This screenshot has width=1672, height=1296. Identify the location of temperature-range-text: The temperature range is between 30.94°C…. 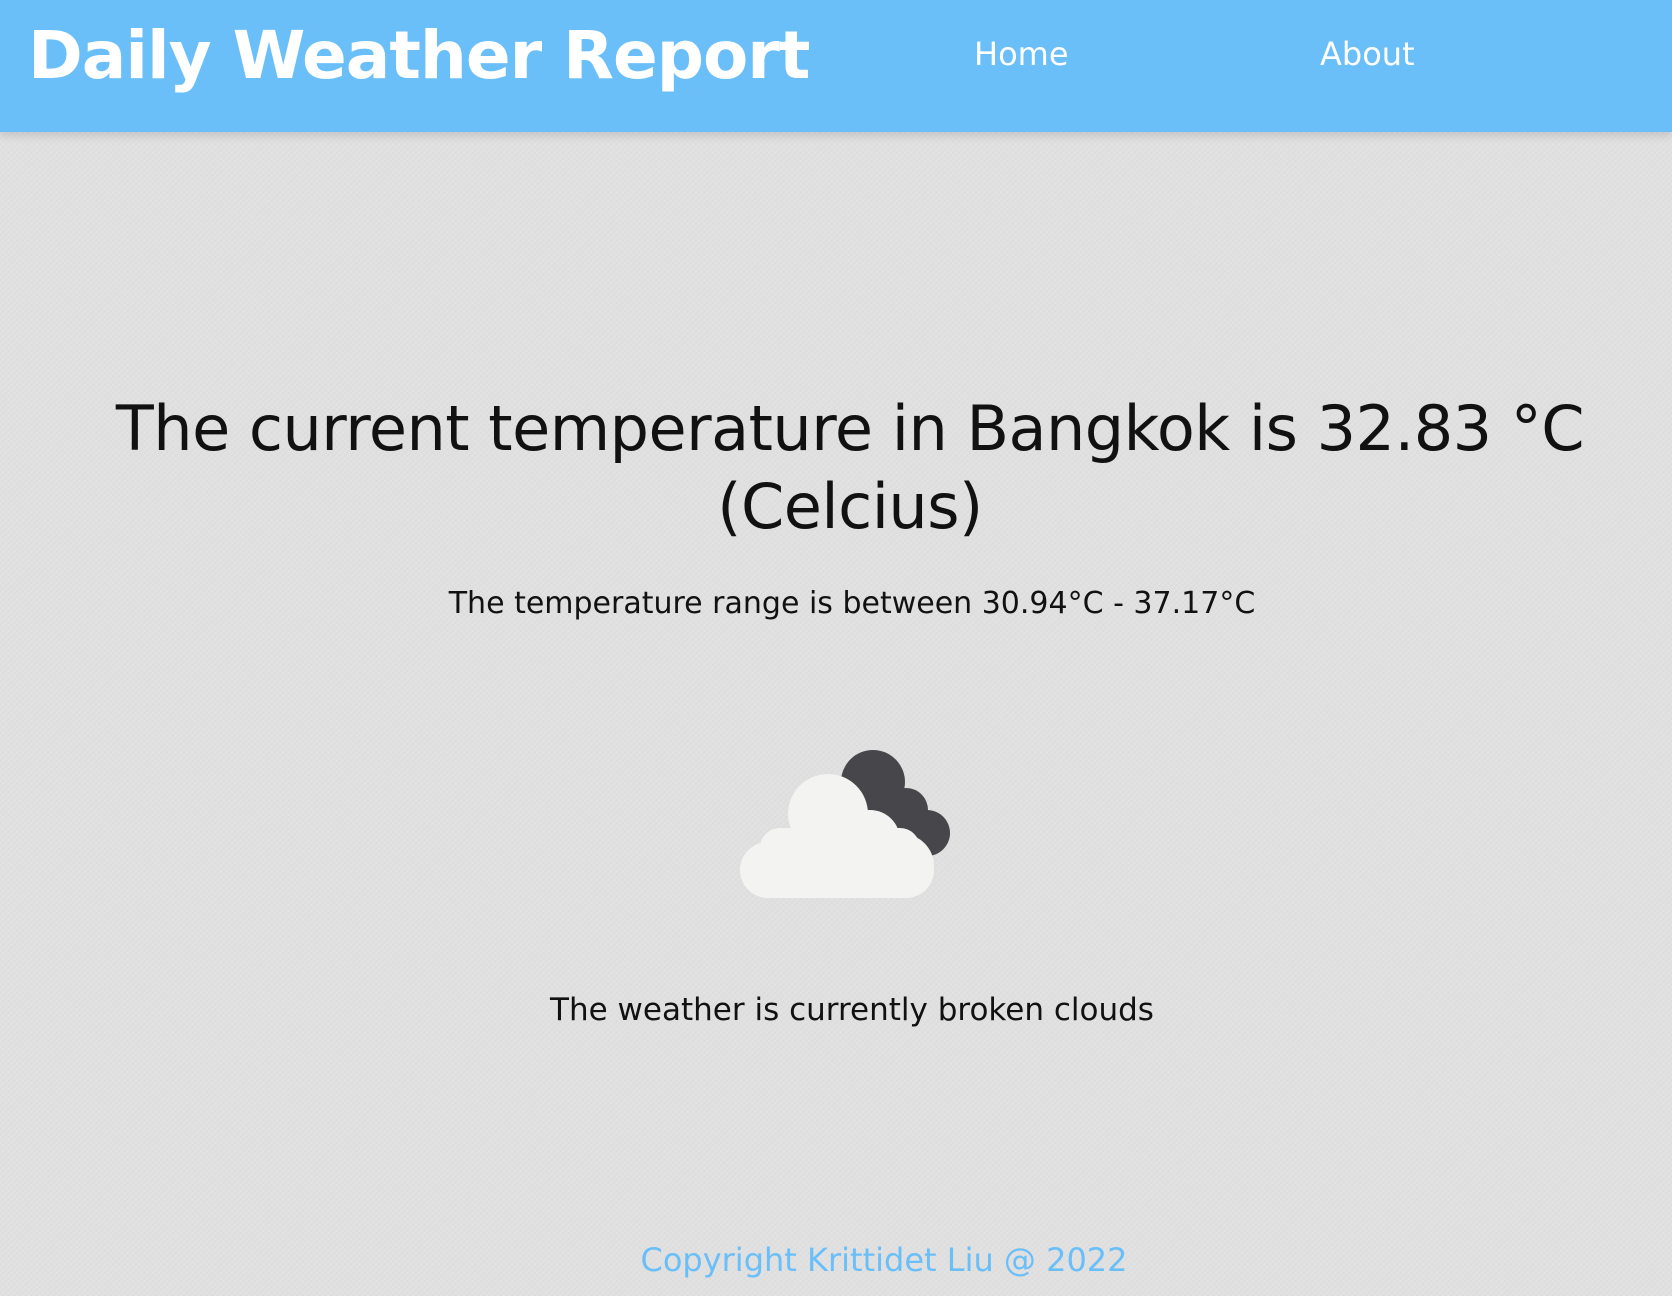
(852, 603).